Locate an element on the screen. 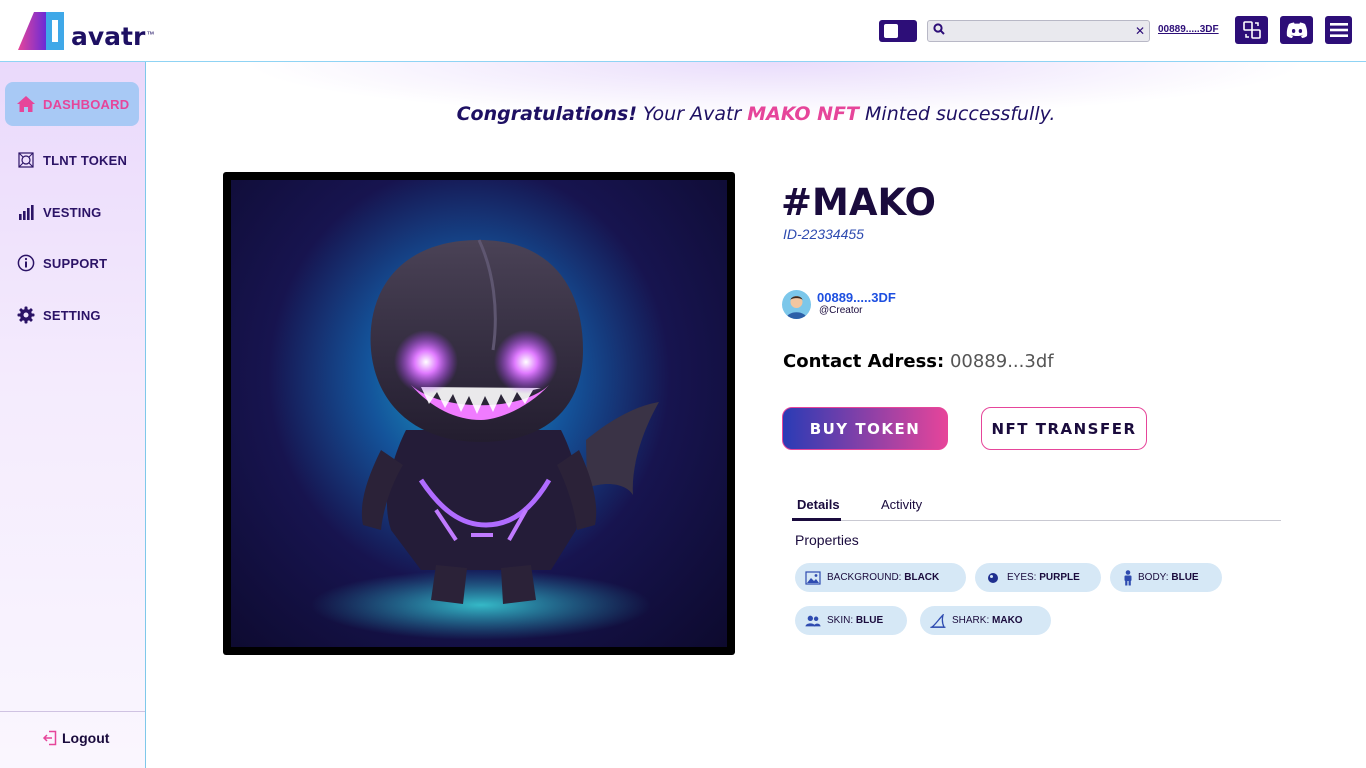 The height and width of the screenshot is (768, 1366). avatar is located at coordinates (796, 304).